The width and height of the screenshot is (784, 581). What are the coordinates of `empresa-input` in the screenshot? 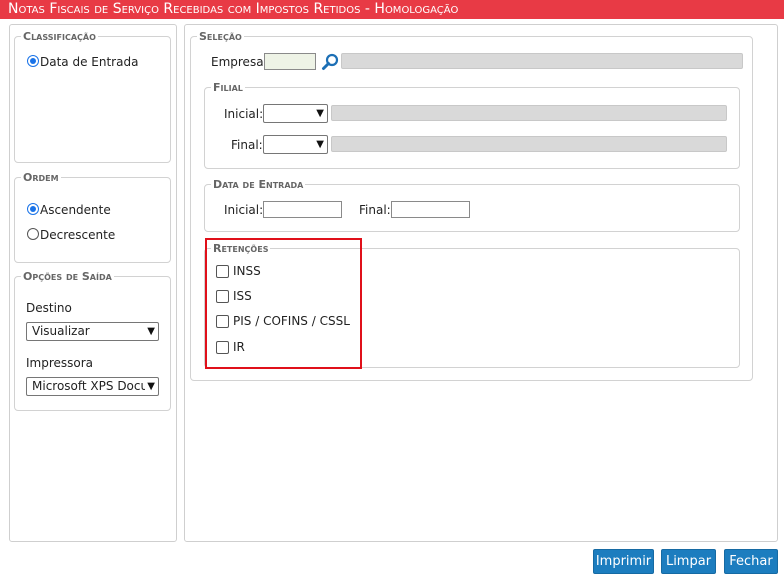 It's located at (290, 61).